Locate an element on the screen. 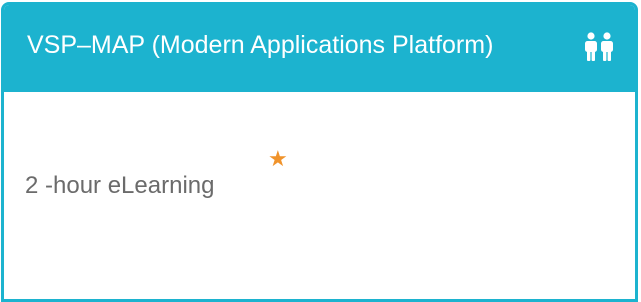 This screenshot has width=641, height=302. star-icon: ★ is located at coordinates (278, 159).